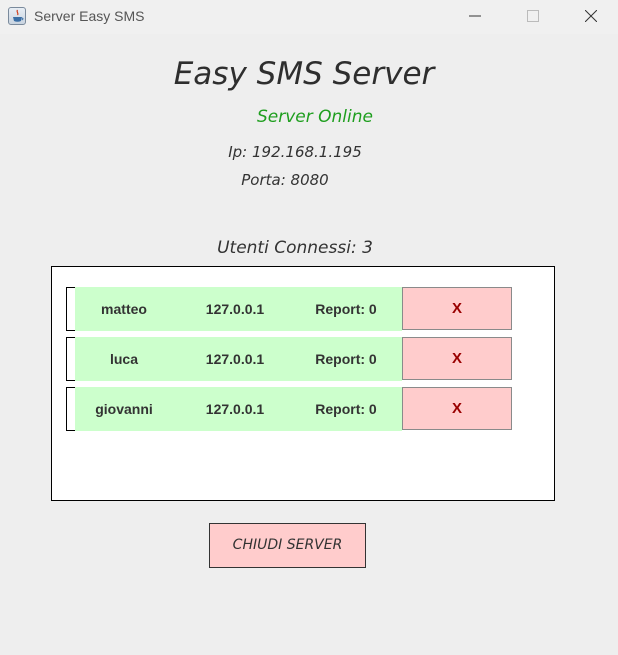 The width and height of the screenshot is (618, 655). I want to click on user-name: giovanni, so click(124, 409).